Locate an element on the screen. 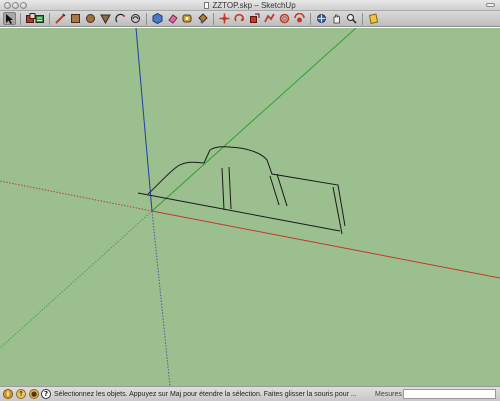 This screenshot has height=401, width=500. arc-icon is located at coordinates (120, 18).